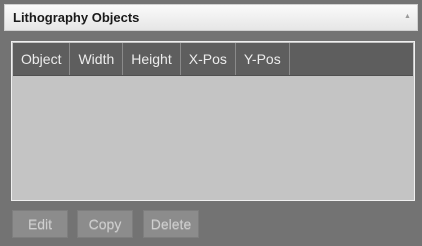 The width and height of the screenshot is (422, 246). Describe the element at coordinates (407, 16) in the screenshot. I see `chevron-up-icon: ▲` at that location.